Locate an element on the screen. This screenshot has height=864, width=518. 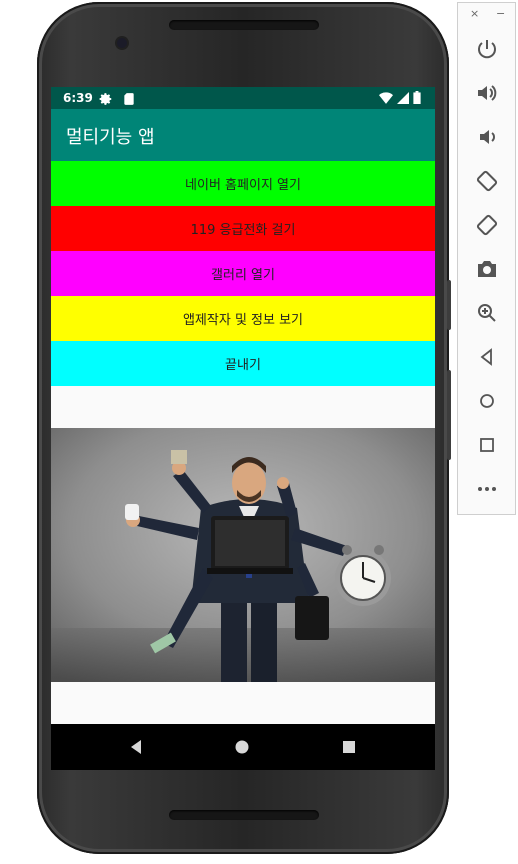
app-info-label: 앱제작자 및 정보 보기 is located at coordinates (243, 320).